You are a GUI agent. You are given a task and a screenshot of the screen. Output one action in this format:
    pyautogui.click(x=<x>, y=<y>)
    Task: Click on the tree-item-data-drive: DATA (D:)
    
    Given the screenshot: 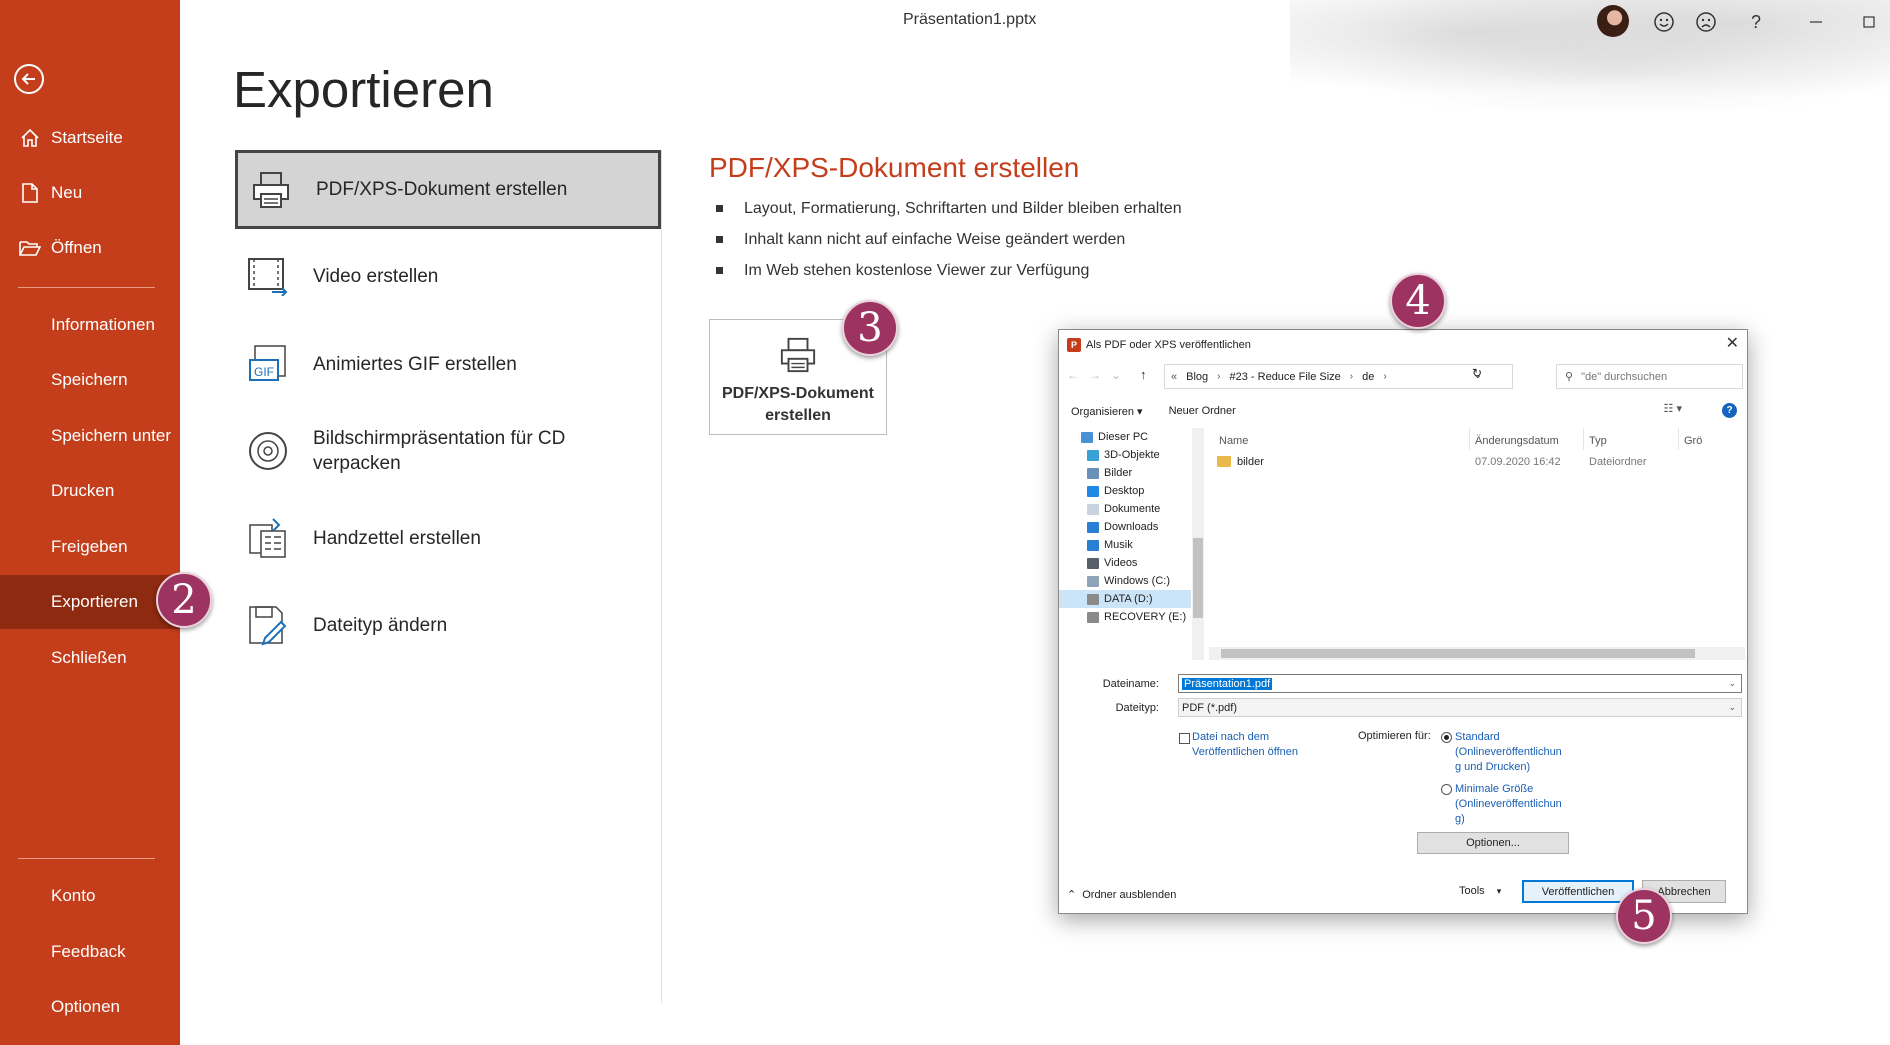 What is the action you would take?
    pyautogui.click(x=1125, y=599)
    